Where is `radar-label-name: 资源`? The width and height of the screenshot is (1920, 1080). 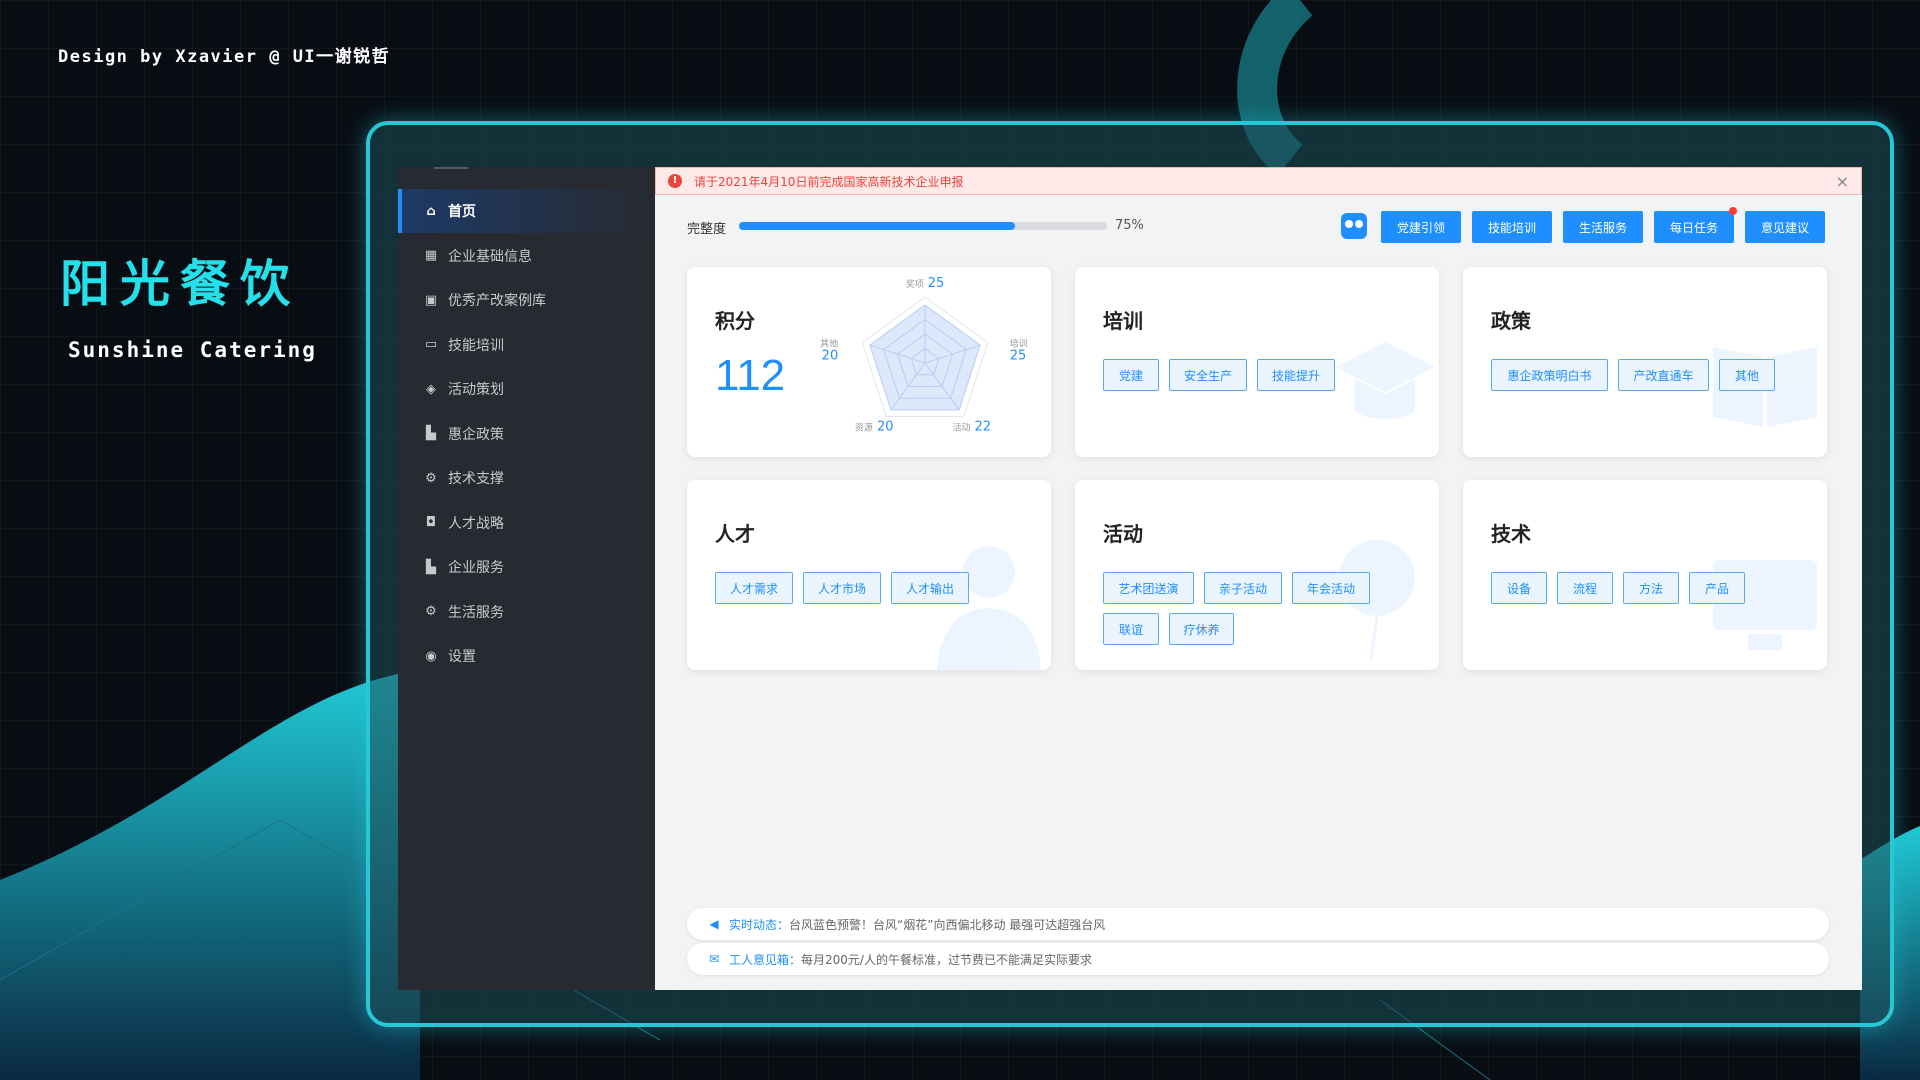 radar-label-name: 资源 is located at coordinates (864, 427).